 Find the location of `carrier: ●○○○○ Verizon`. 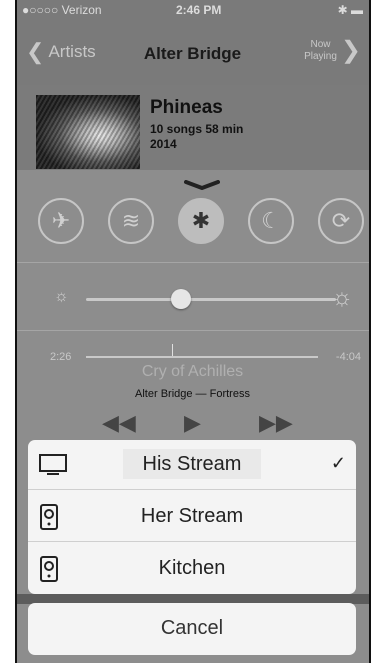

carrier: ●○○○○ Verizon is located at coordinates (62, 10).